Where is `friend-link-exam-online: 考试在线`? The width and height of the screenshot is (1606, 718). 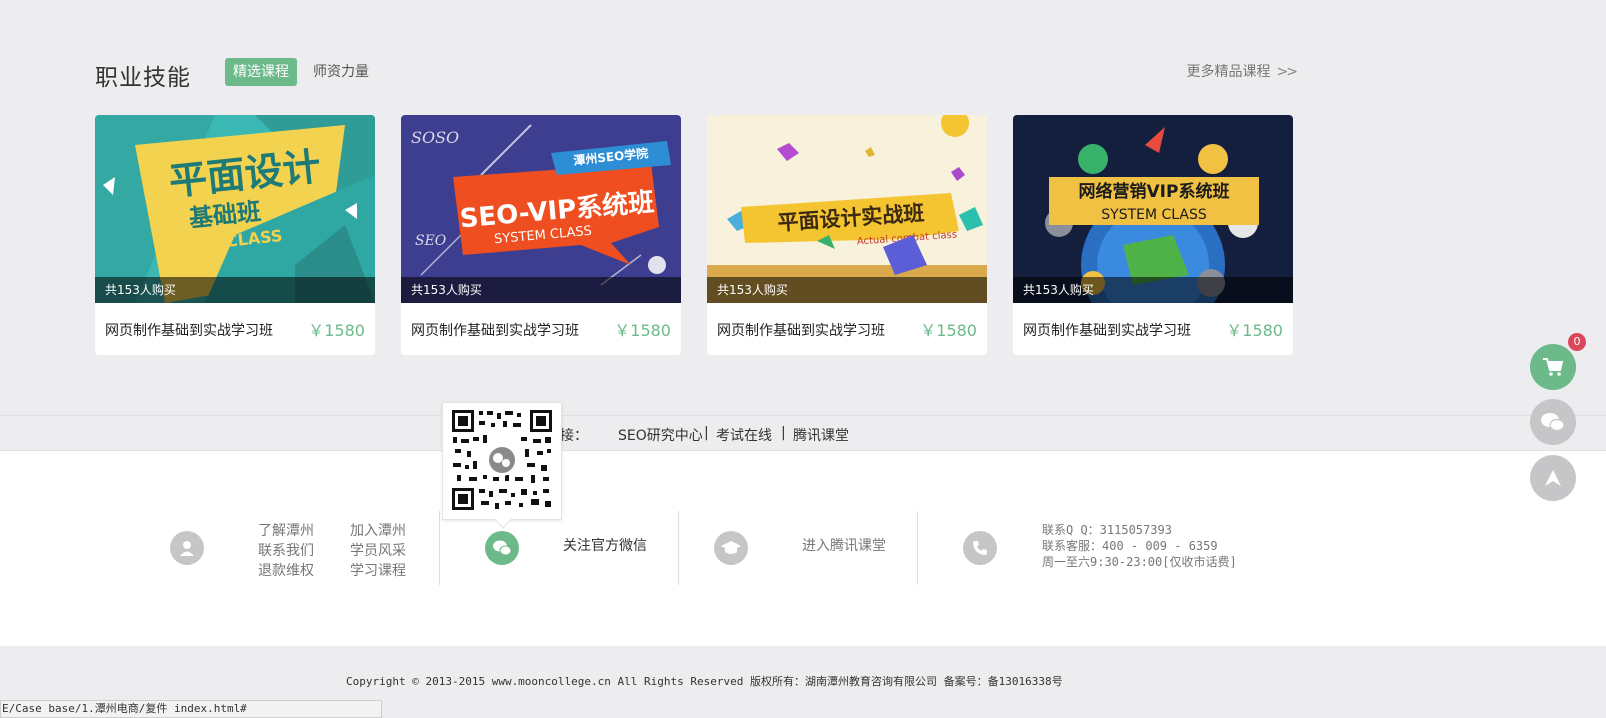
friend-link-exam-online: 考试在线 is located at coordinates (744, 435).